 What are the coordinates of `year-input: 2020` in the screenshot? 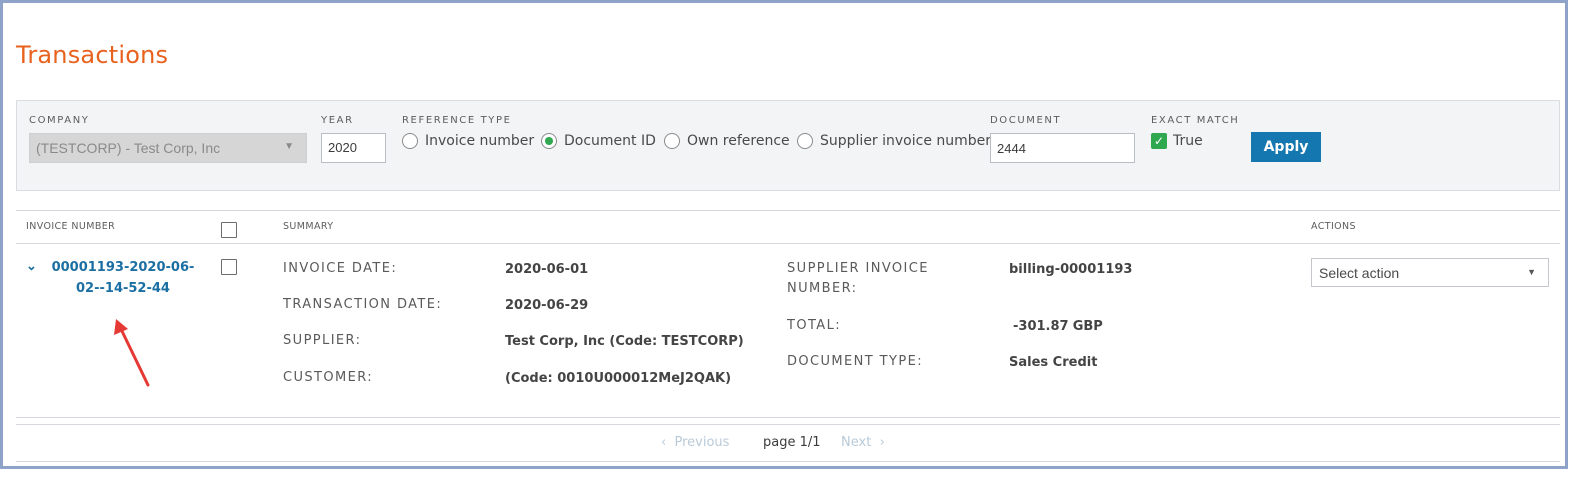 It's located at (353, 148).